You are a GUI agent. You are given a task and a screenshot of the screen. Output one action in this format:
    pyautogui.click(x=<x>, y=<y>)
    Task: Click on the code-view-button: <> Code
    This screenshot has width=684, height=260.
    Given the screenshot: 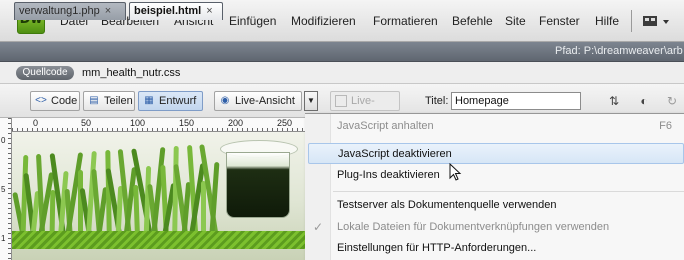 What is the action you would take?
    pyautogui.click(x=55, y=101)
    